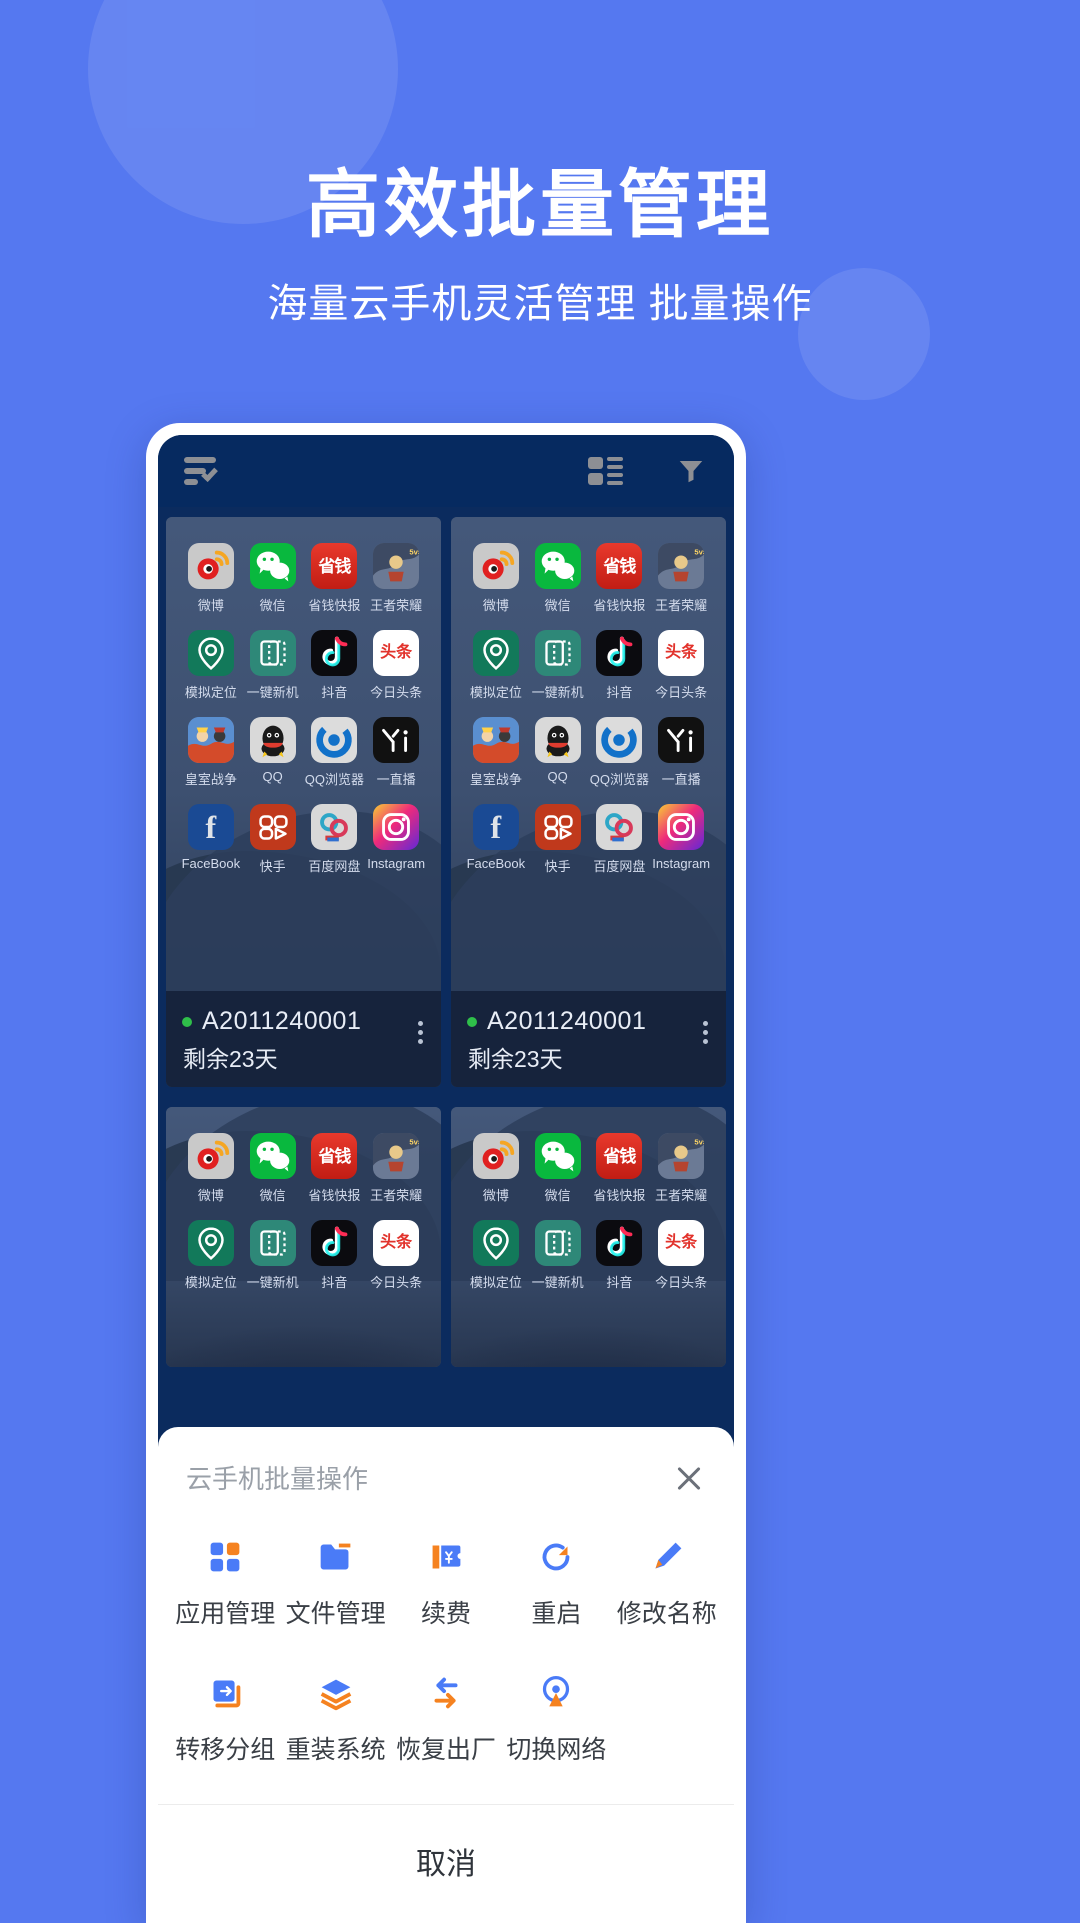 Image resolution: width=1080 pixels, height=1923 pixels. Describe the element at coordinates (225, 1718) in the screenshot. I see `sheet-action-转移分组: 转移分组` at that location.